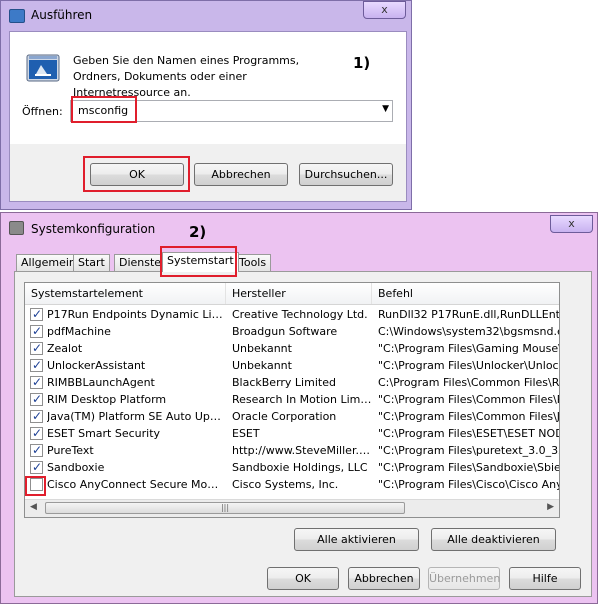 This screenshot has height=604, width=598. What do you see at coordinates (356, 539) in the screenshot?
I see `enable-all-button: Alle aktivieren` at bounding box center [356, 539].